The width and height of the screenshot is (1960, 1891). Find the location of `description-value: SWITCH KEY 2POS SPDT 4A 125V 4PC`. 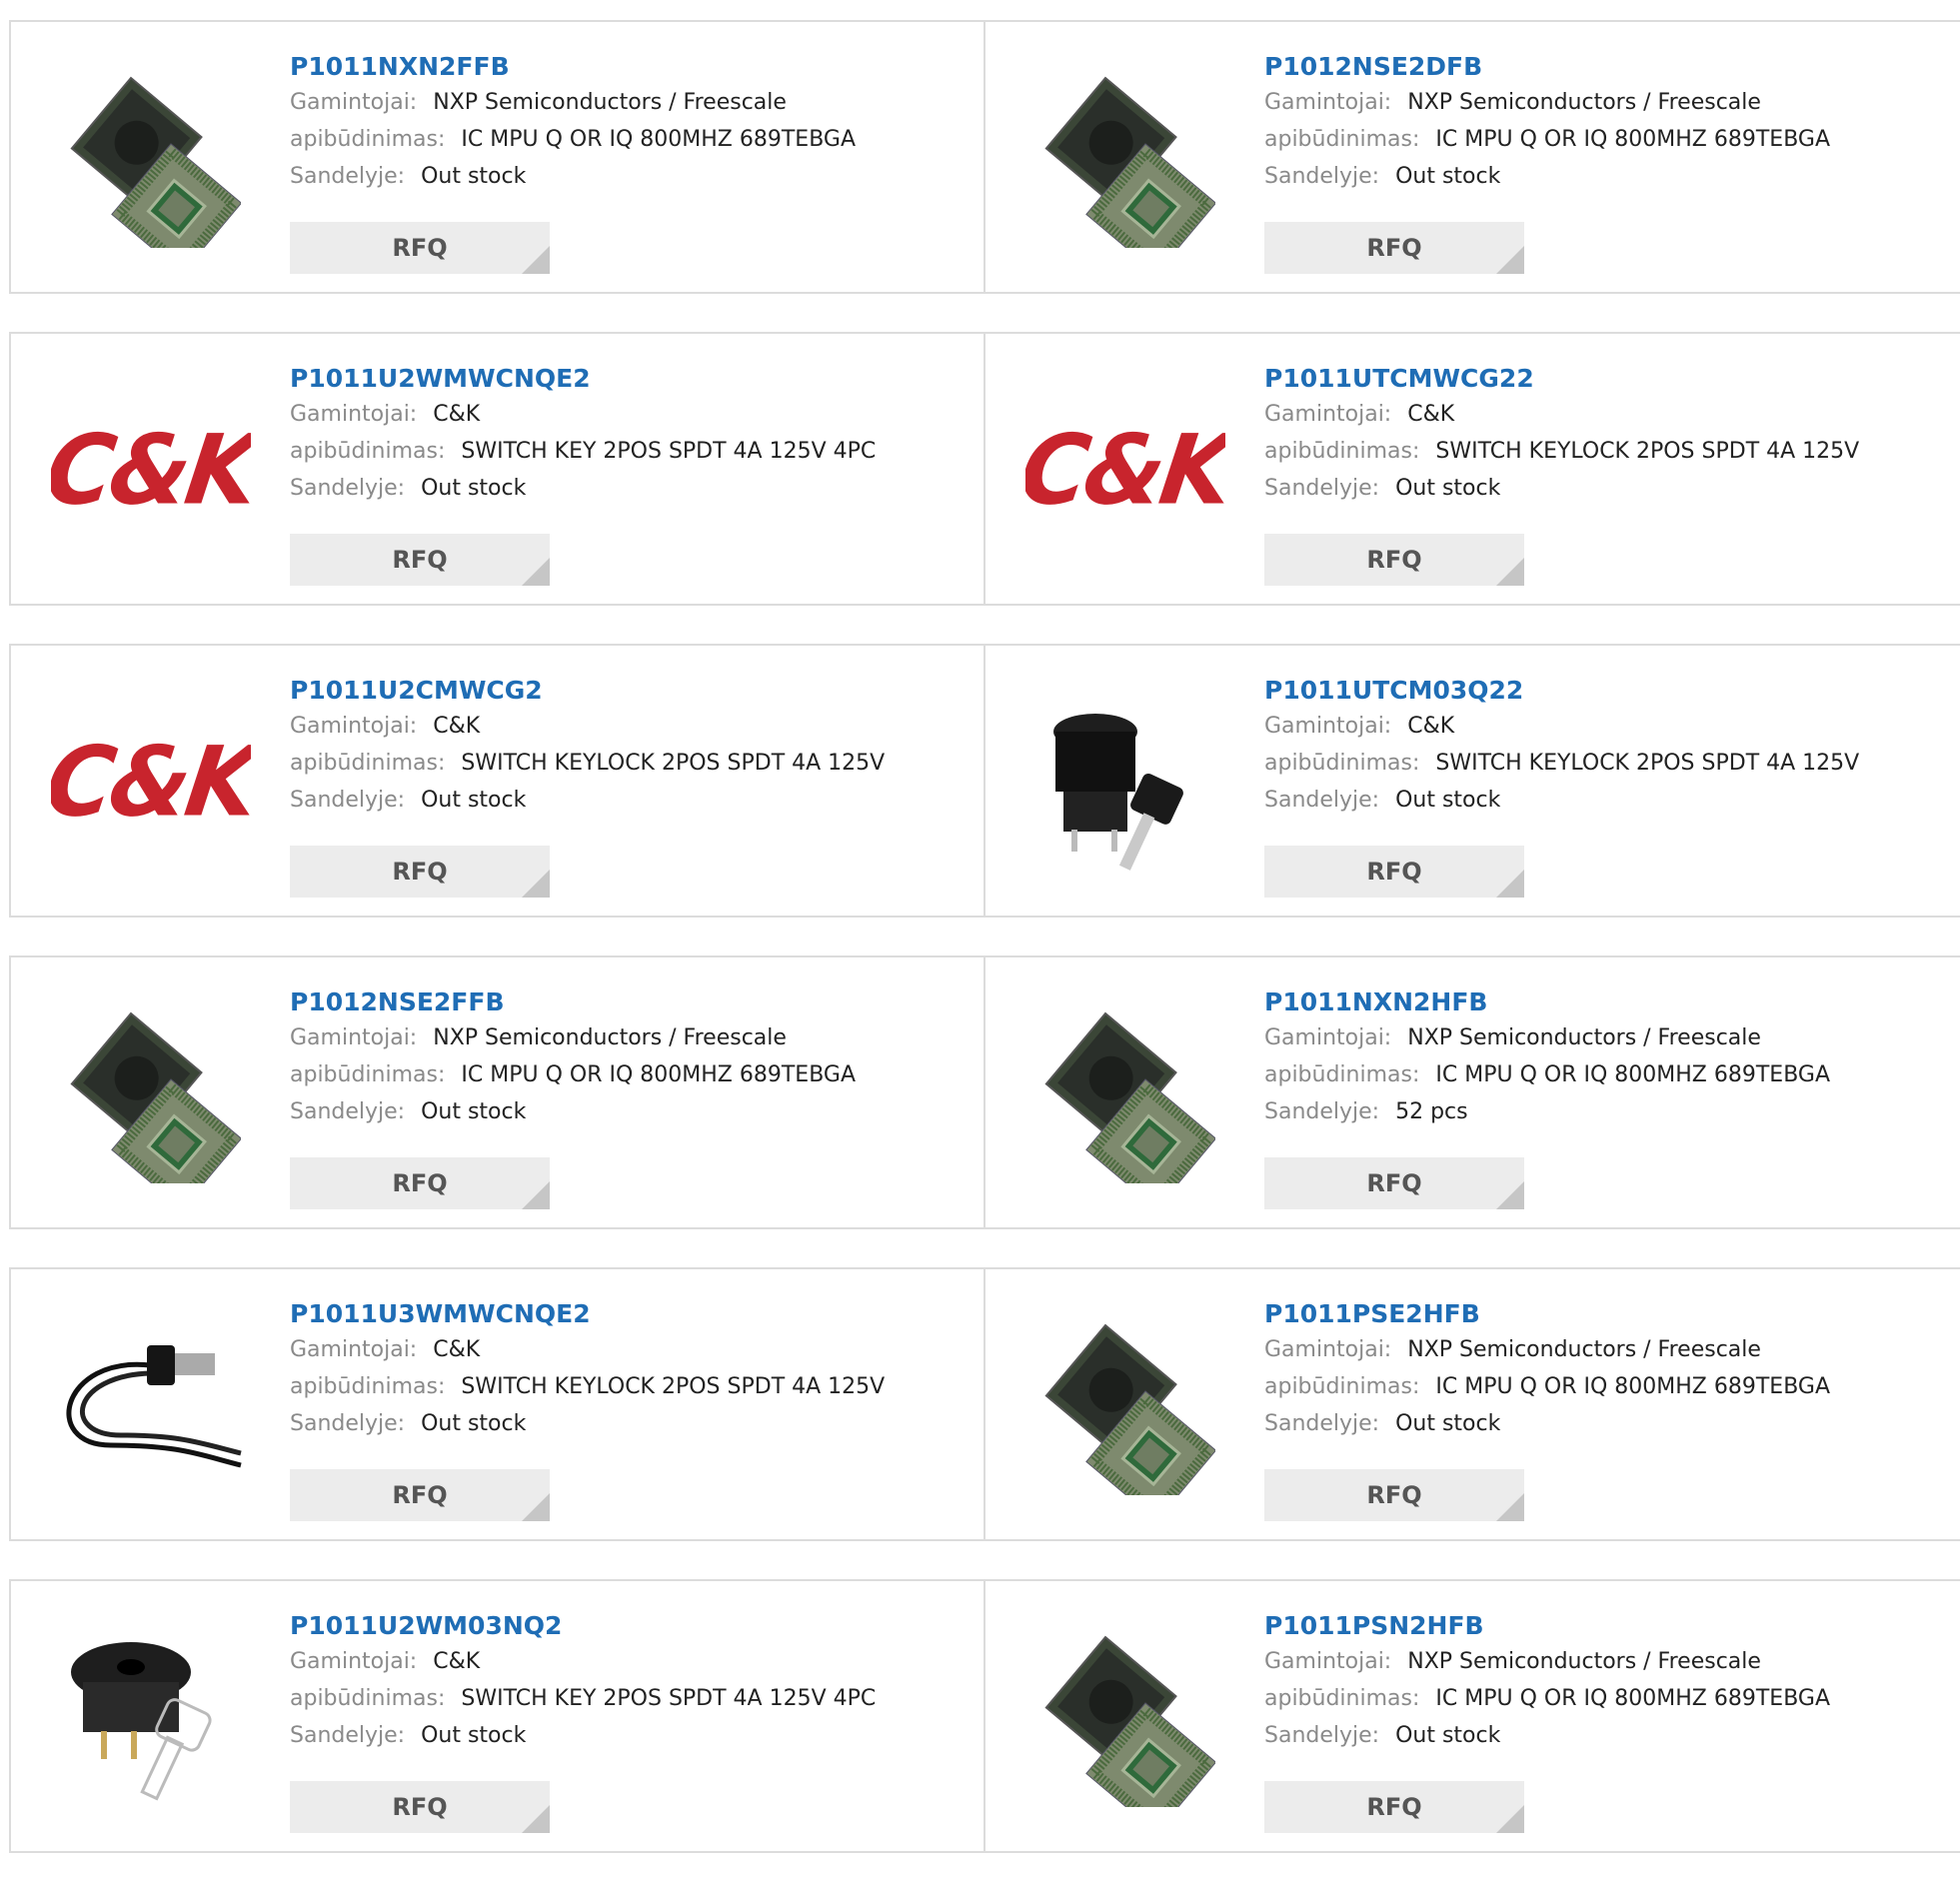

description-value: SWITCH KEY 2POS SPDT 4A 125V 4PC is located at coordinates (669, 452).